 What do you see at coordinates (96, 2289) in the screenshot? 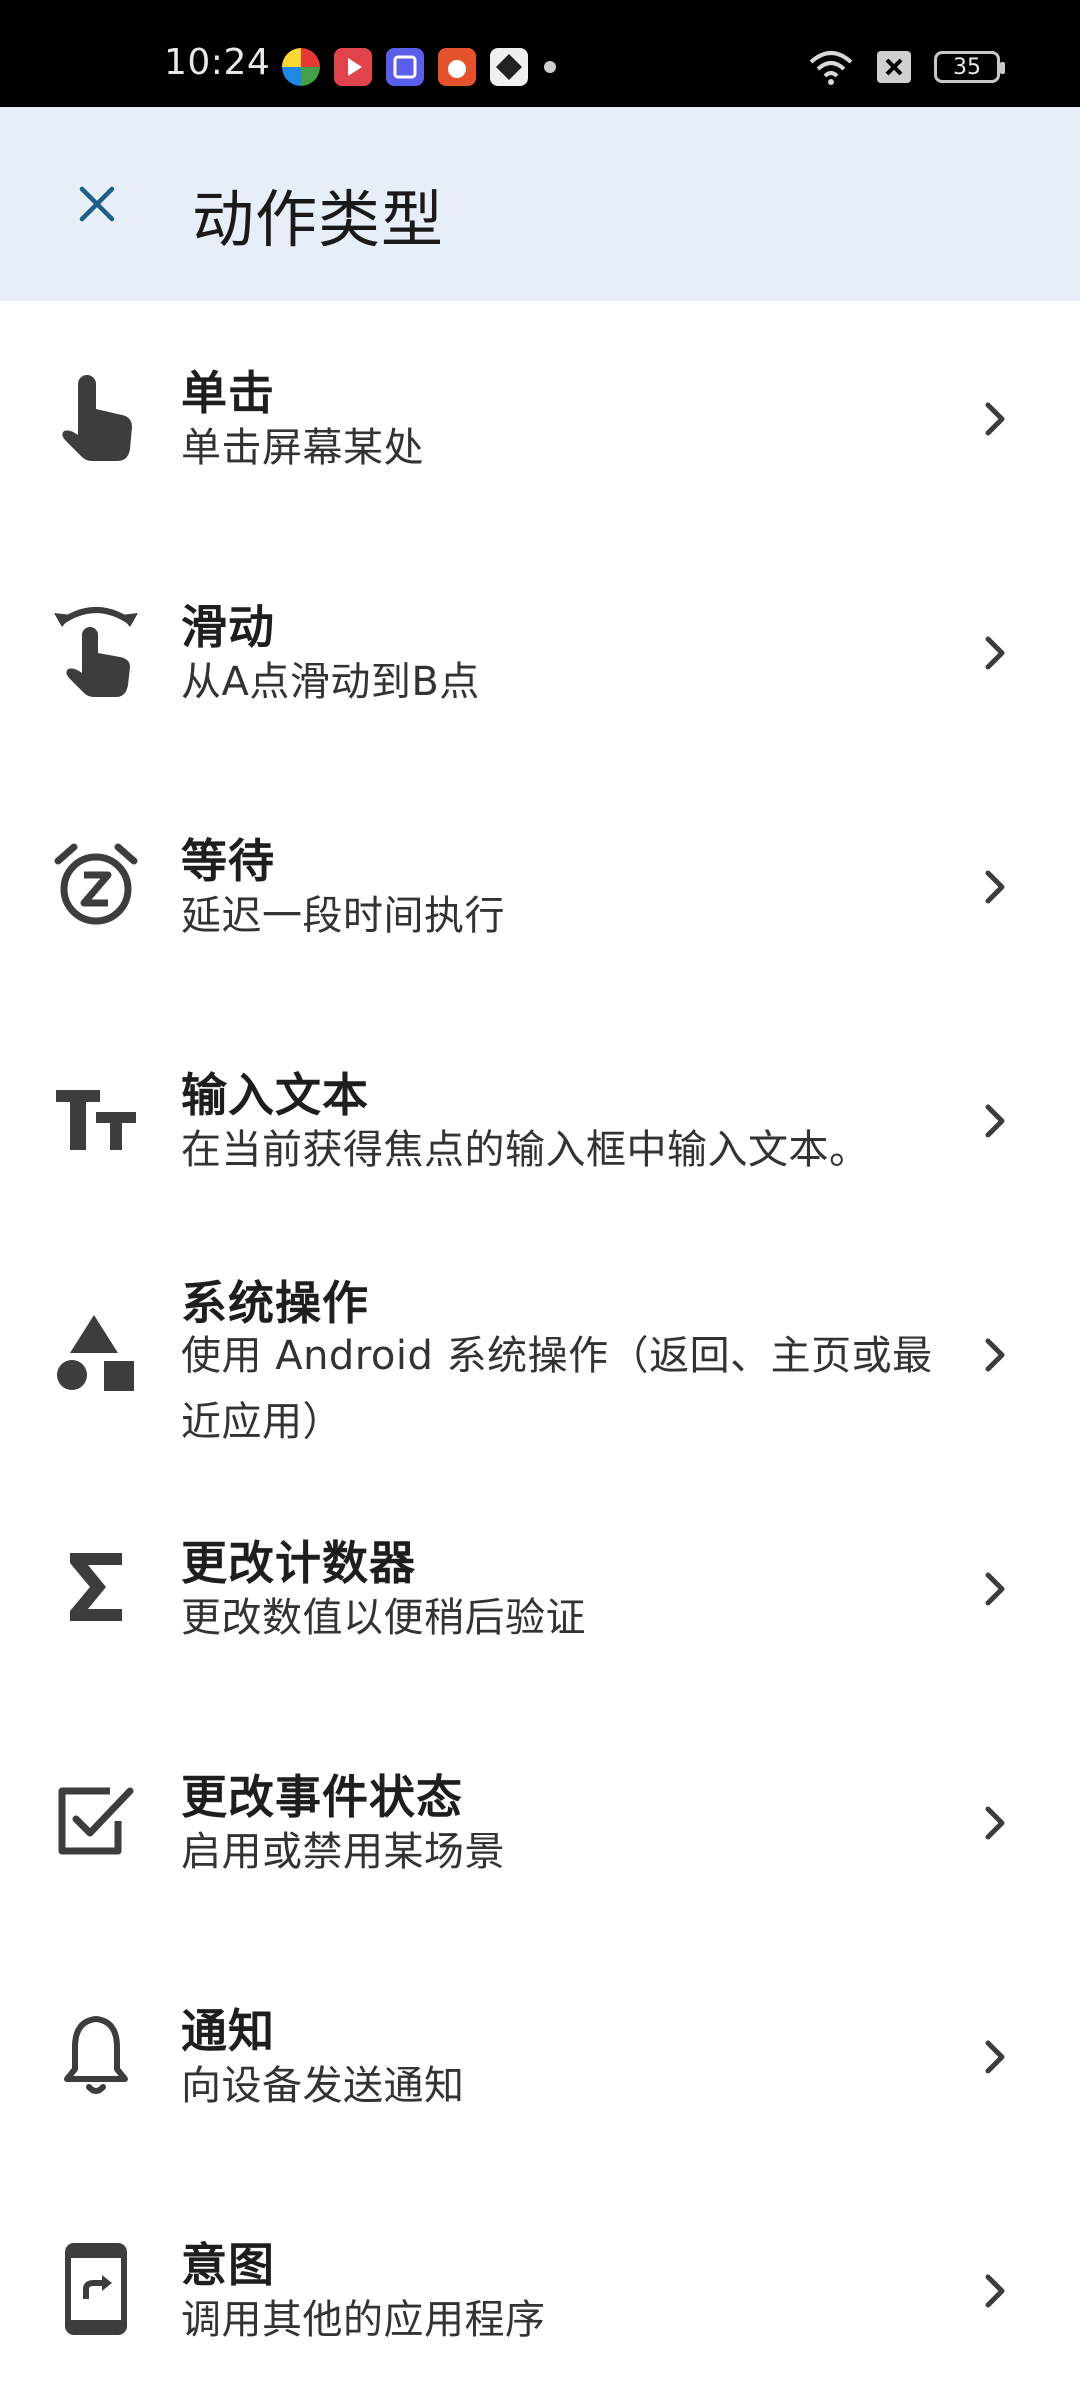
I see `phone-forward-icon` at bounding box center [96, 2289].